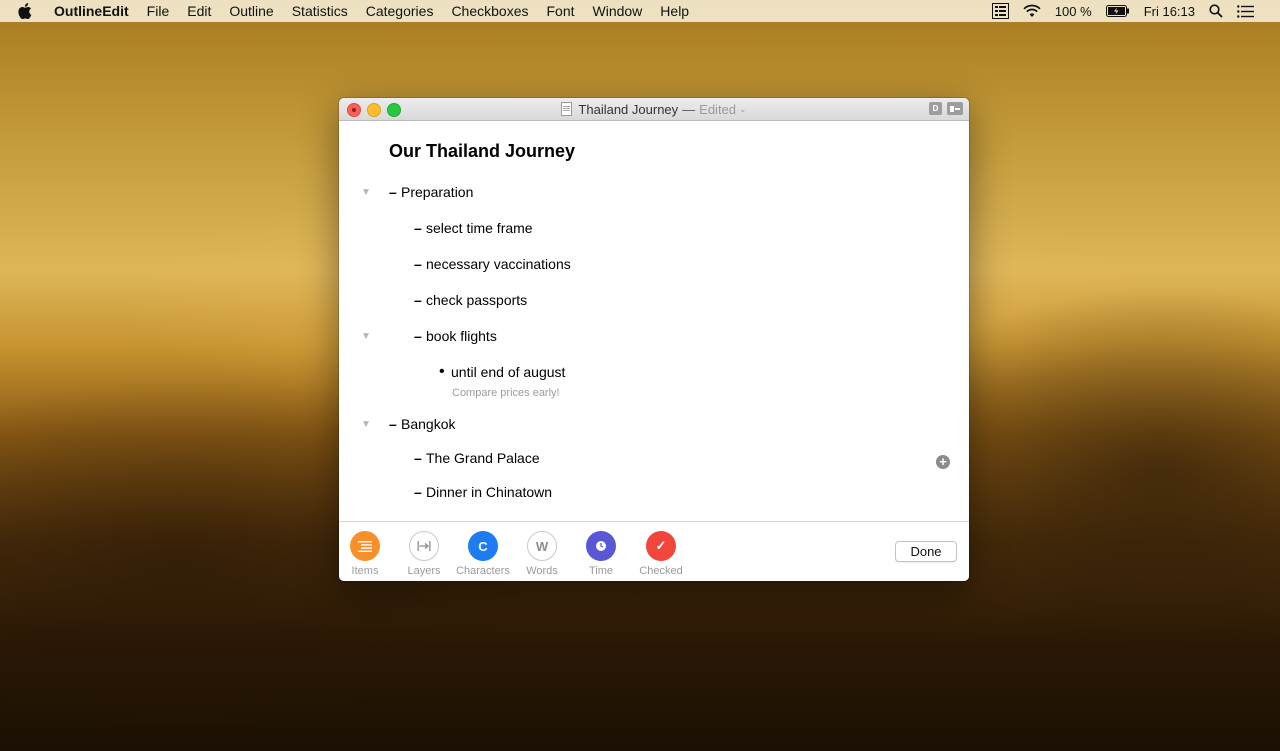 This screenshot has width=1280, height=751. What do you see at coordinates (1245, 11) in the screenshot?
I see `notification-center-icon` at bounding box center [1245, 11].